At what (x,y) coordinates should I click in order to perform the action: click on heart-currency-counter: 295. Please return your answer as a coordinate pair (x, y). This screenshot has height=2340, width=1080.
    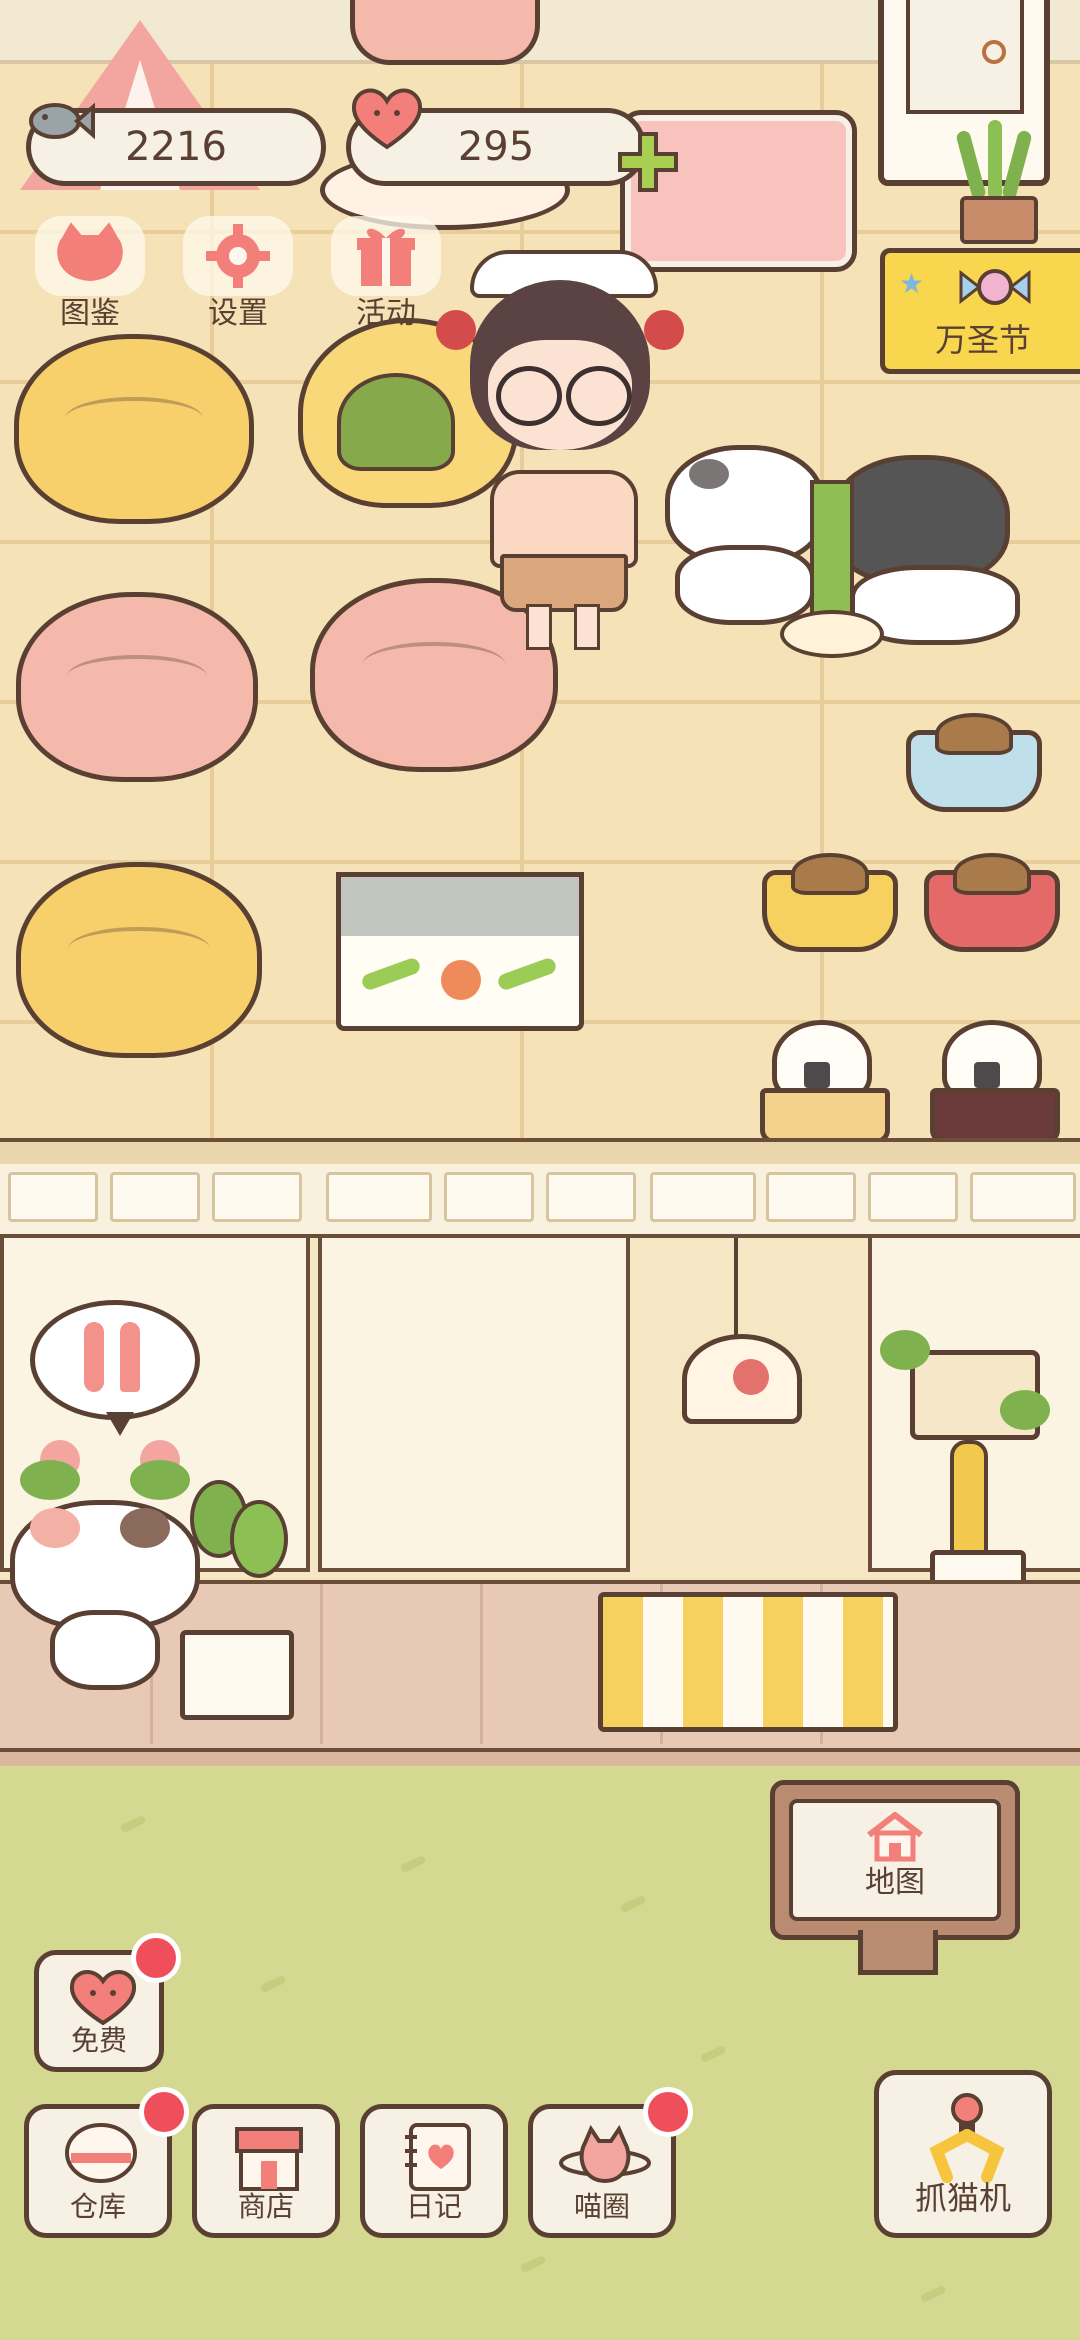
    Looking at the image, I should click on (496, 137).